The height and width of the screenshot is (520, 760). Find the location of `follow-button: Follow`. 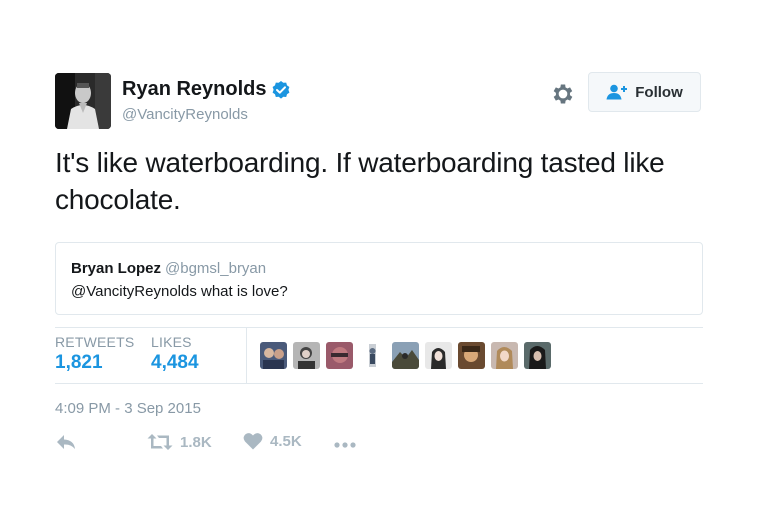

follow-button: Follow is located at coordinates (644, 92).